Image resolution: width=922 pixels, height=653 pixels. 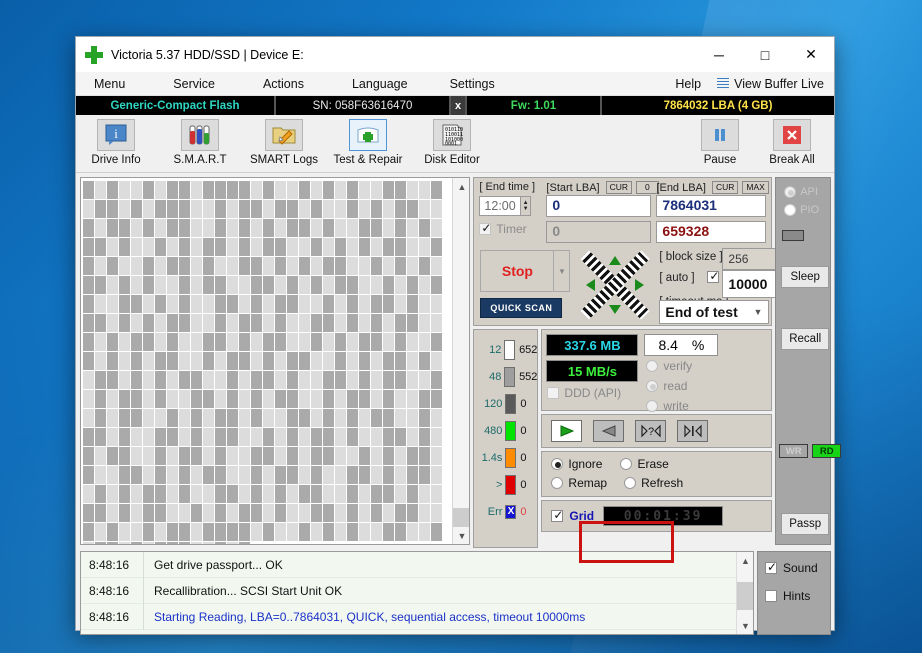 I want to click on menu-item-service: Service, so click(x=194, y=84).